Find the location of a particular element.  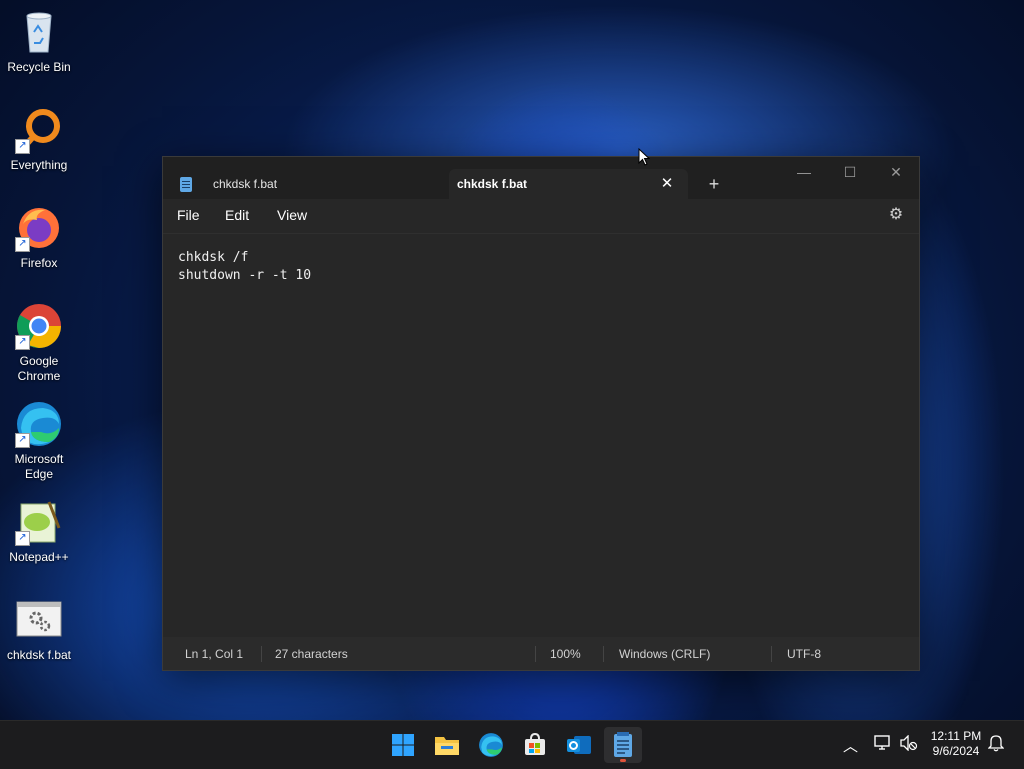

taskbar-outlook is located at coordinates (579, 745).